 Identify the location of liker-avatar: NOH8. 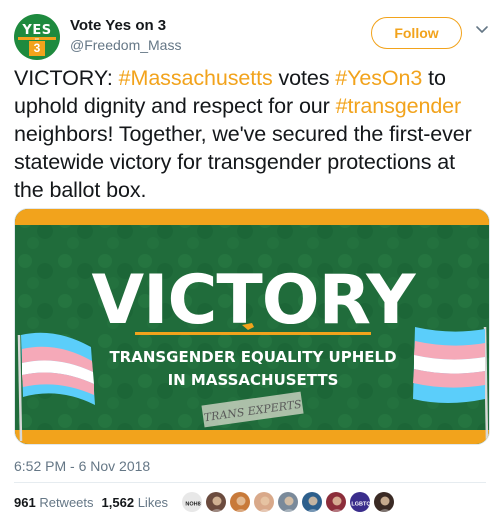
(192, 502).